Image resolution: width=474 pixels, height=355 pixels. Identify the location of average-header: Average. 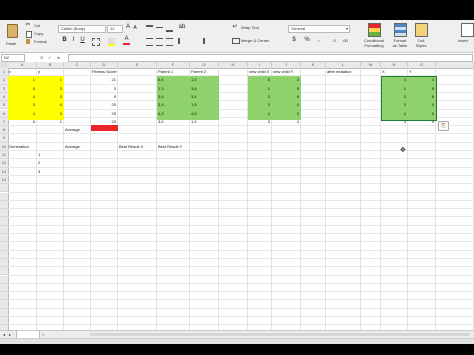
(77, 147).